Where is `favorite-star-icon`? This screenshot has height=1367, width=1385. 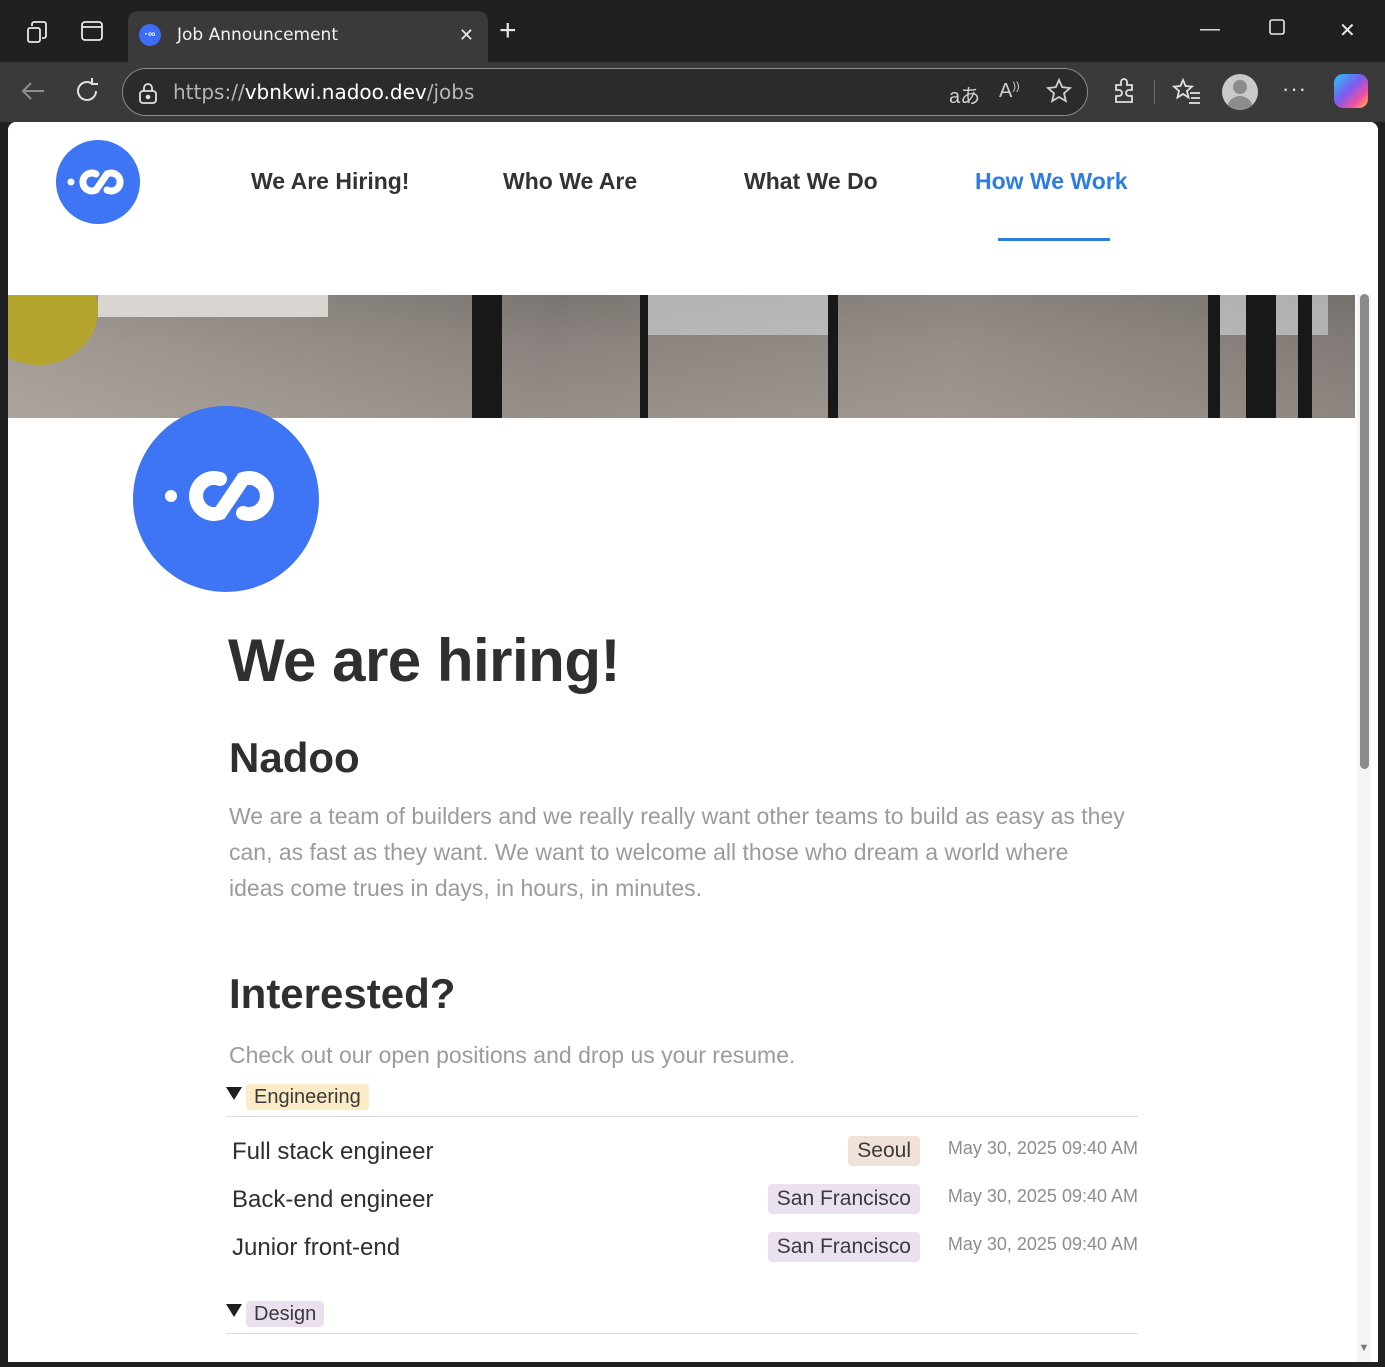
favorite-star-icon is located at coordinates (1059, 94).